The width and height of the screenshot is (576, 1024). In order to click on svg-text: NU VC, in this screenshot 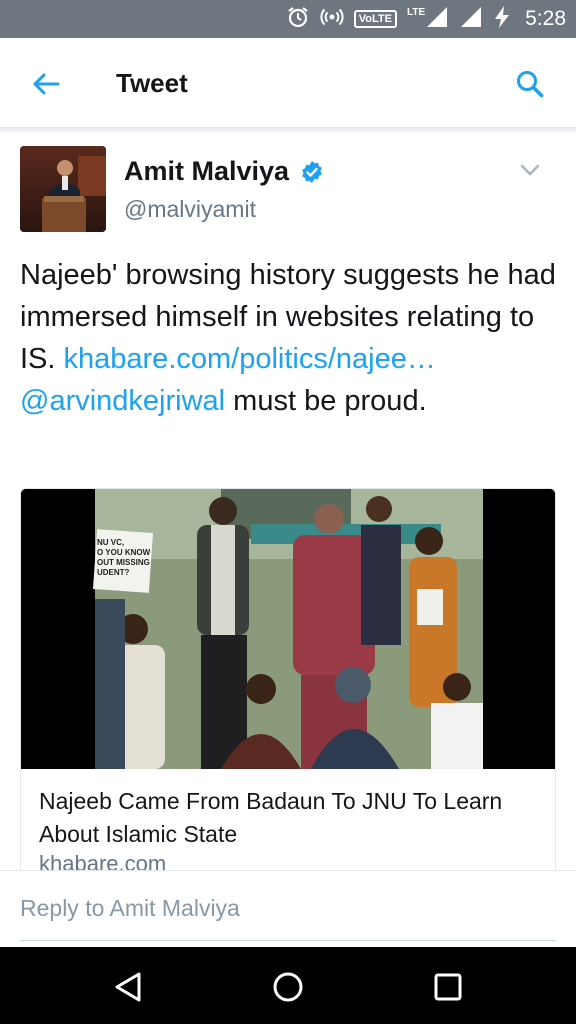, I will do `click(110, 542)`.